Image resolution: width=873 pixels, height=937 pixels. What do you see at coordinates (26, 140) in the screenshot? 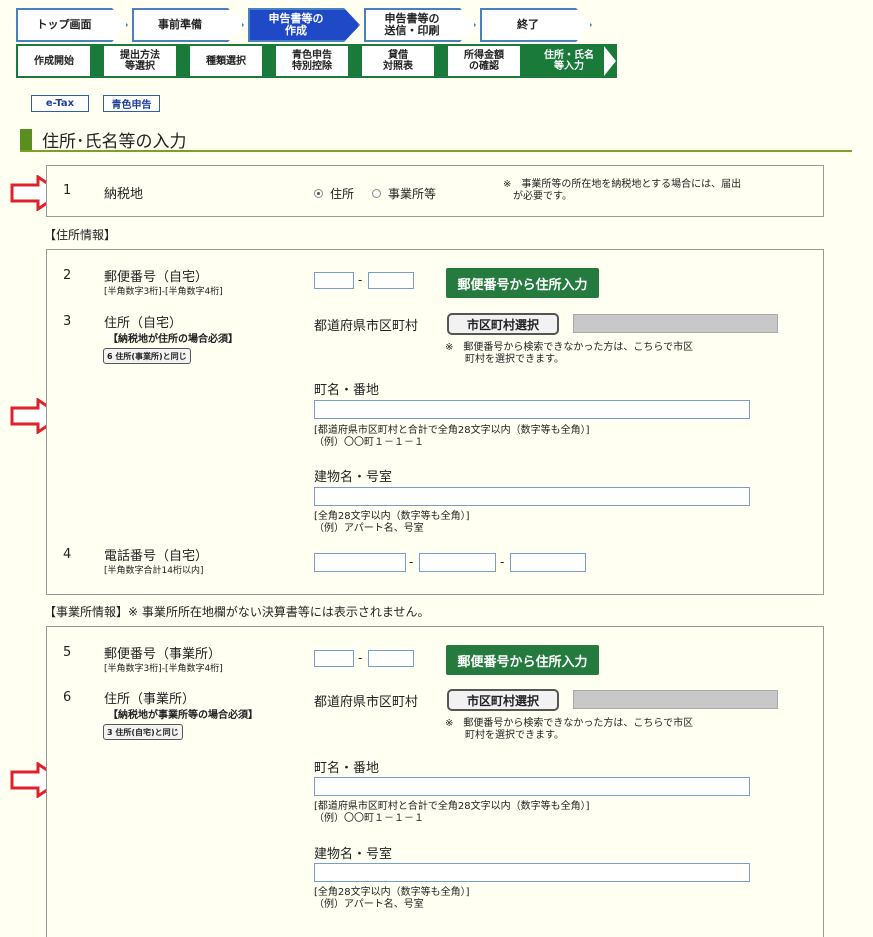
I see `heading-marker` at bounding box center [26, 140].